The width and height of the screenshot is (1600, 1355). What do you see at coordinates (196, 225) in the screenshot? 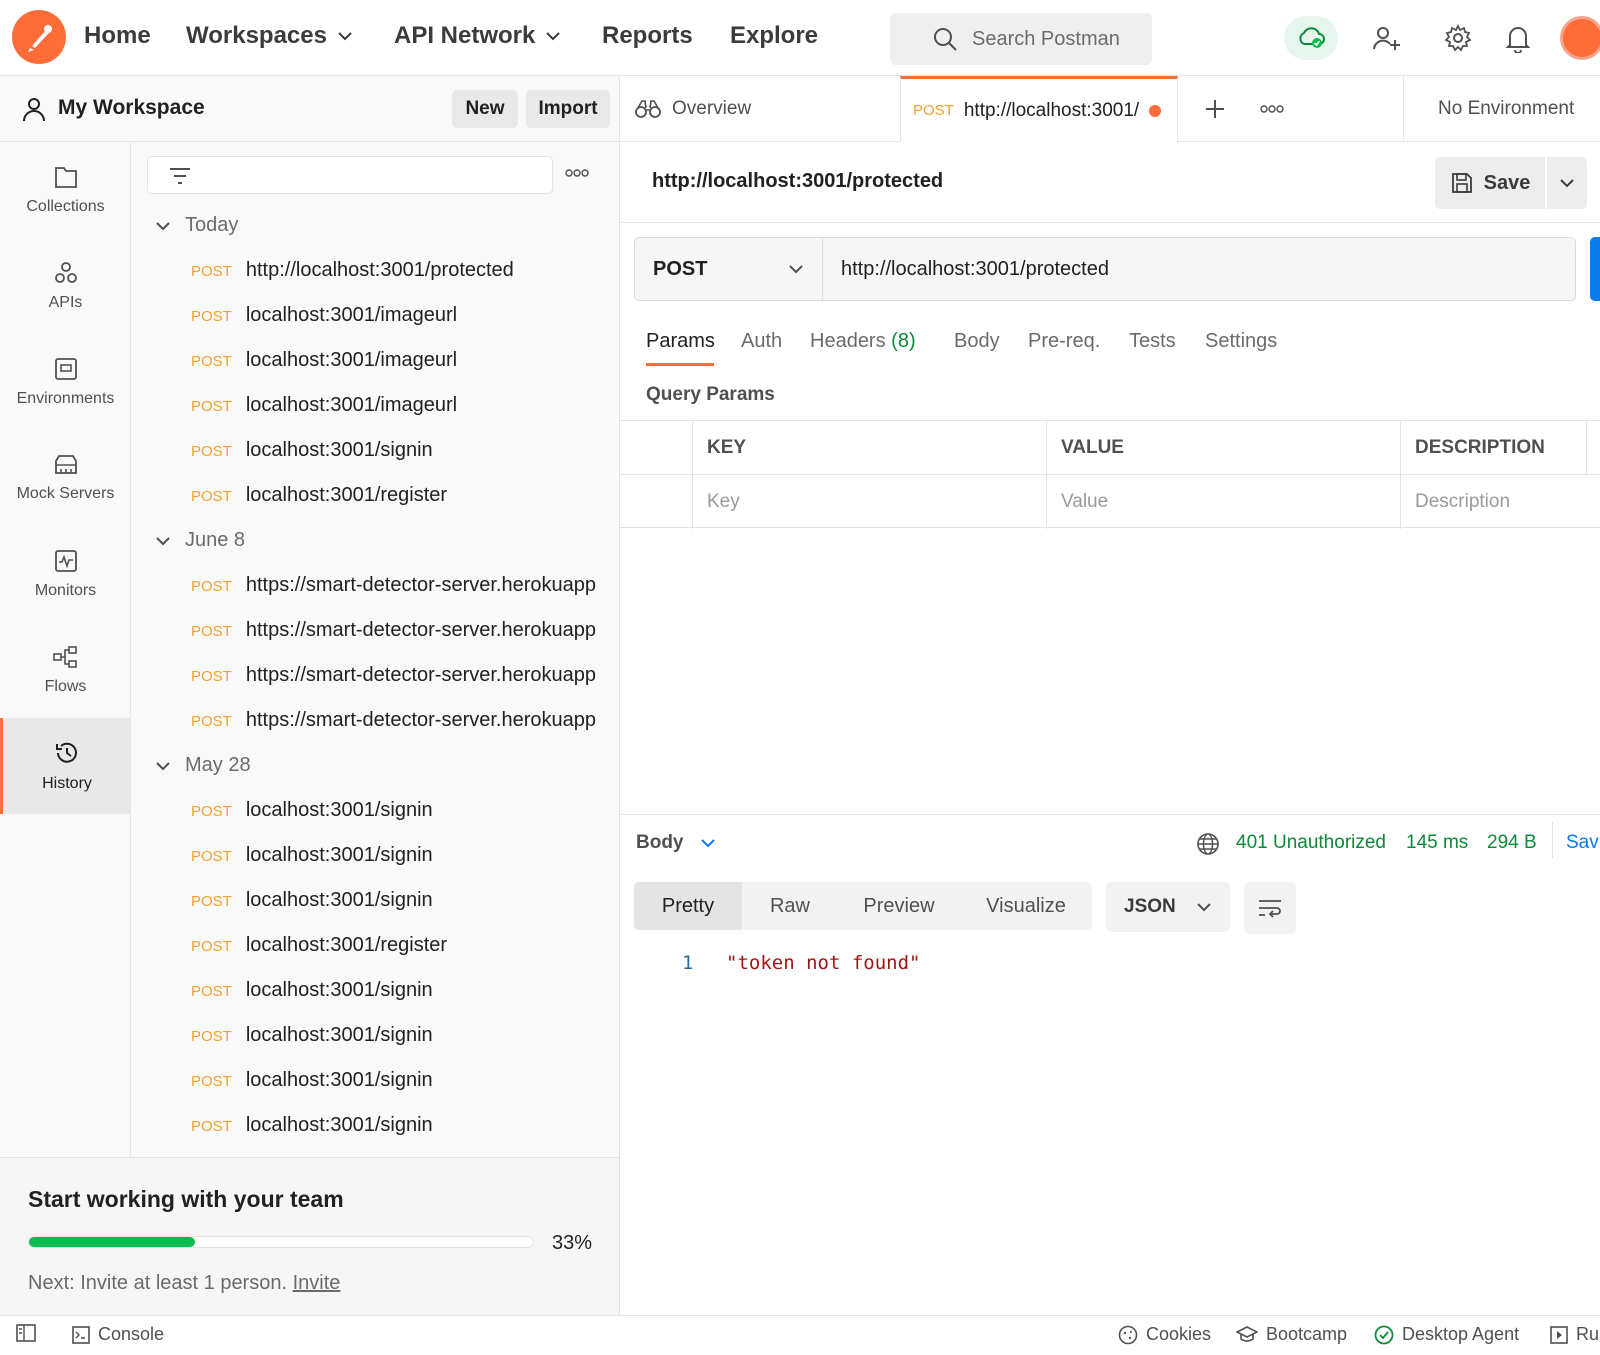
I see `history-group-header: Today` at bounding box center [196, 225].